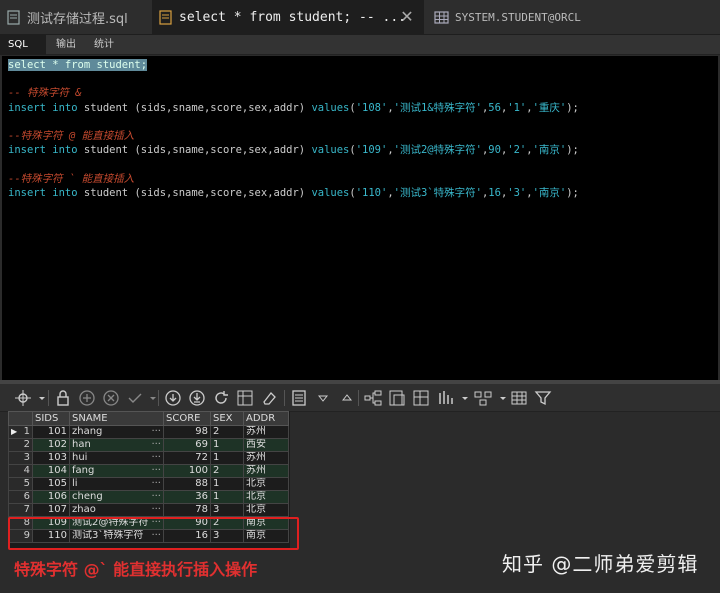 This screenshot has width=720, height=593. What do you see at coordinates (66, 45) in the screenshot?
I see `subtab-output: 输出` at bounding box center [66, 45].